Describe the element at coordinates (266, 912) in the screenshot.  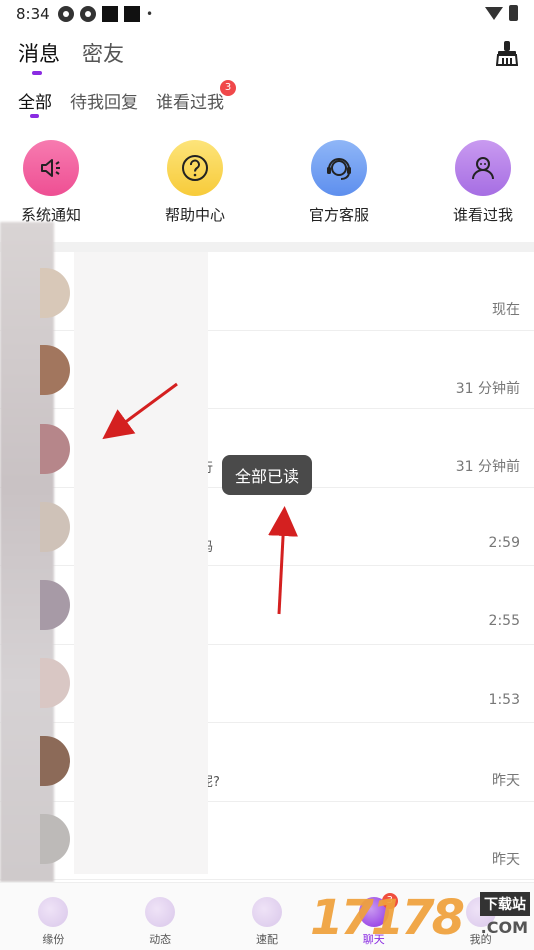
I see `match-icon` at that location.